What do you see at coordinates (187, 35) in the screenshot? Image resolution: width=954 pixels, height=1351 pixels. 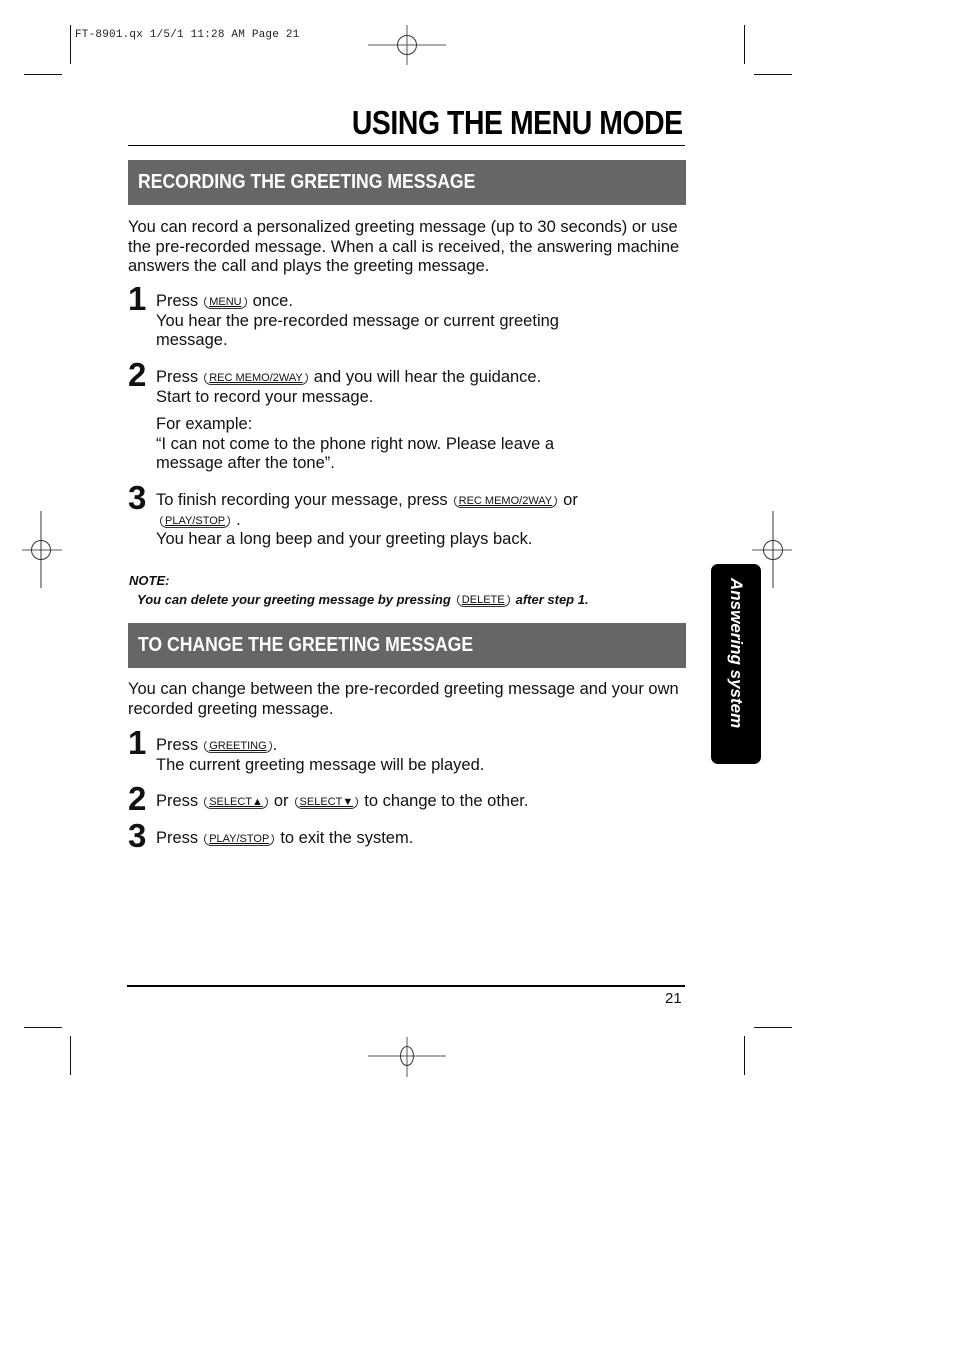 I see `print-slug: FT-8901.qx 1/5/1 11:28 AM Page 21` at bounding box center [187, 35].